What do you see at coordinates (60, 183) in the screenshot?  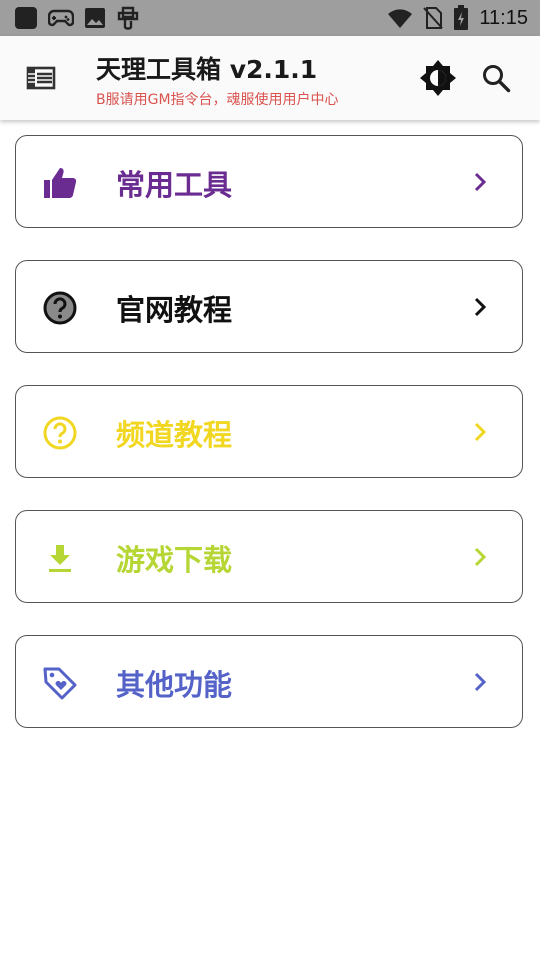 I see `thumb-up-icon` at bounding box center [60, 183].